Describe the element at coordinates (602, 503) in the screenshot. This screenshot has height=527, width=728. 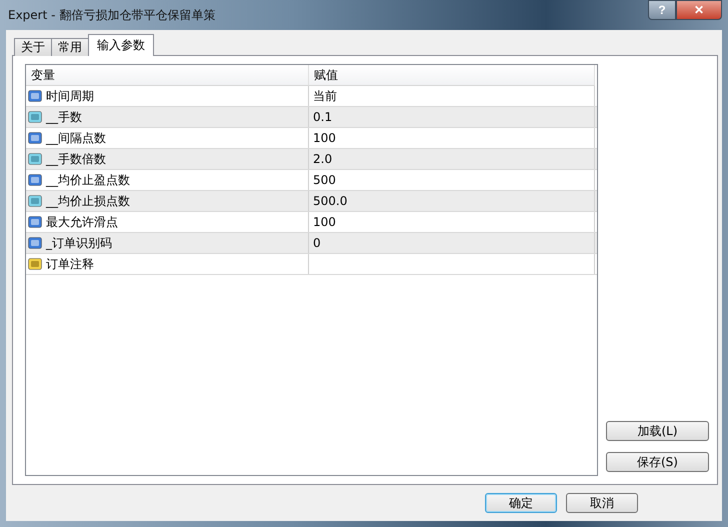
I see `cancel-button: 取消` at that location.